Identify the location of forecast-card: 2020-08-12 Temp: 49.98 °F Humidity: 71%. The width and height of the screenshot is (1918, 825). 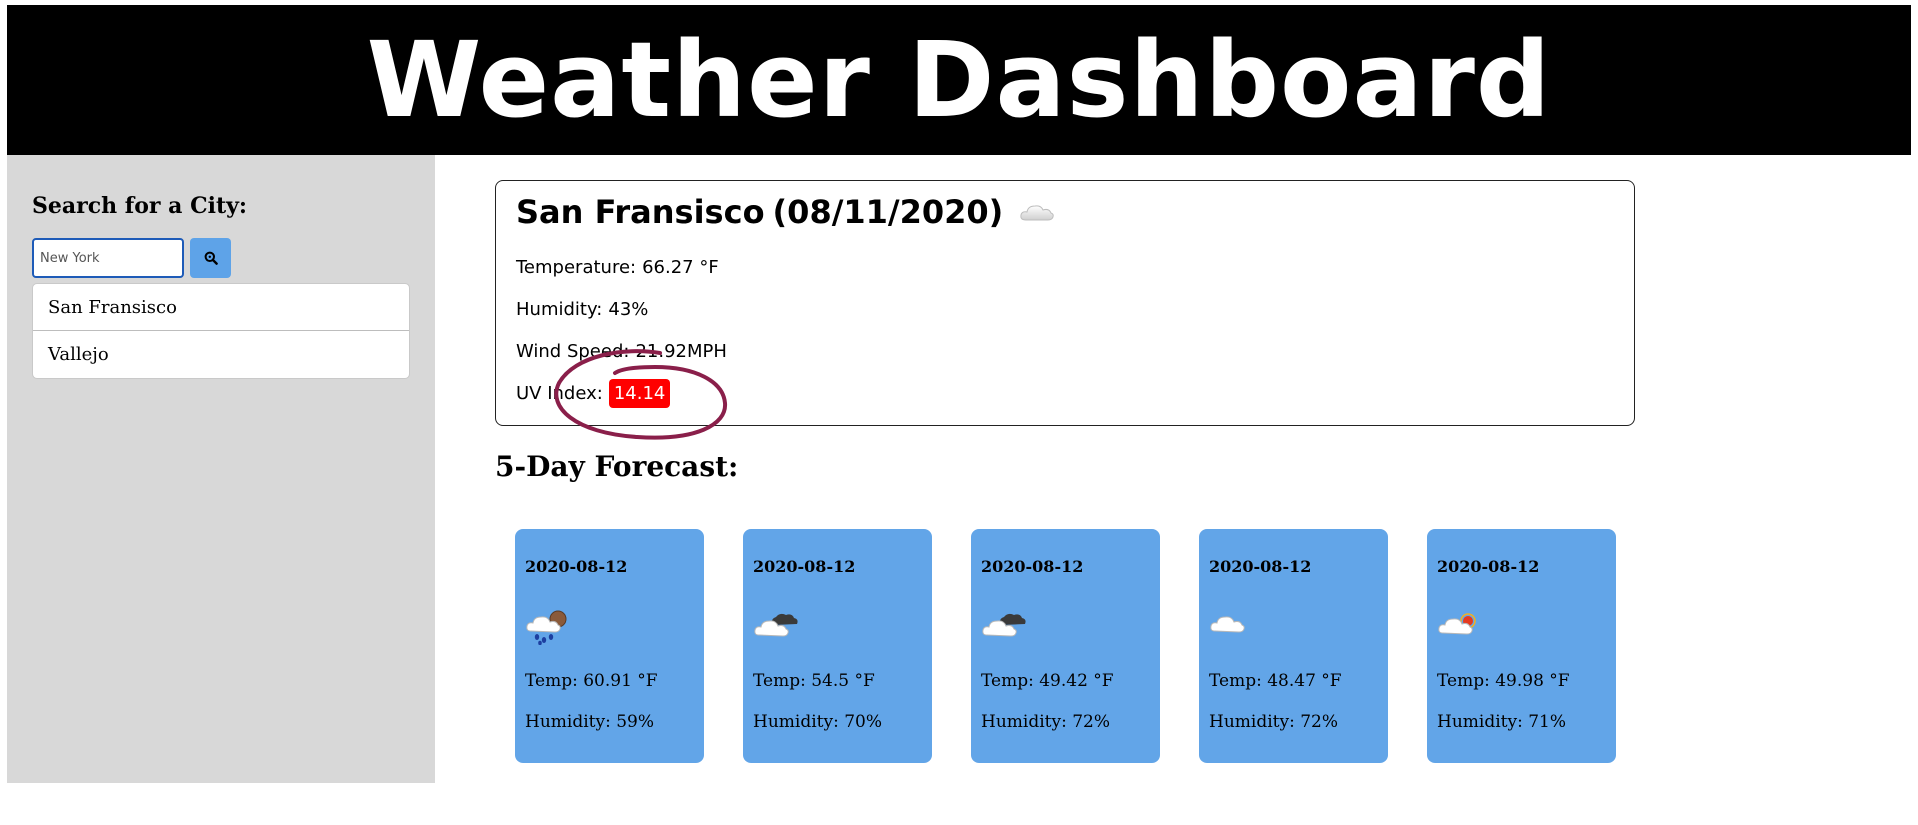
(1521, 646).